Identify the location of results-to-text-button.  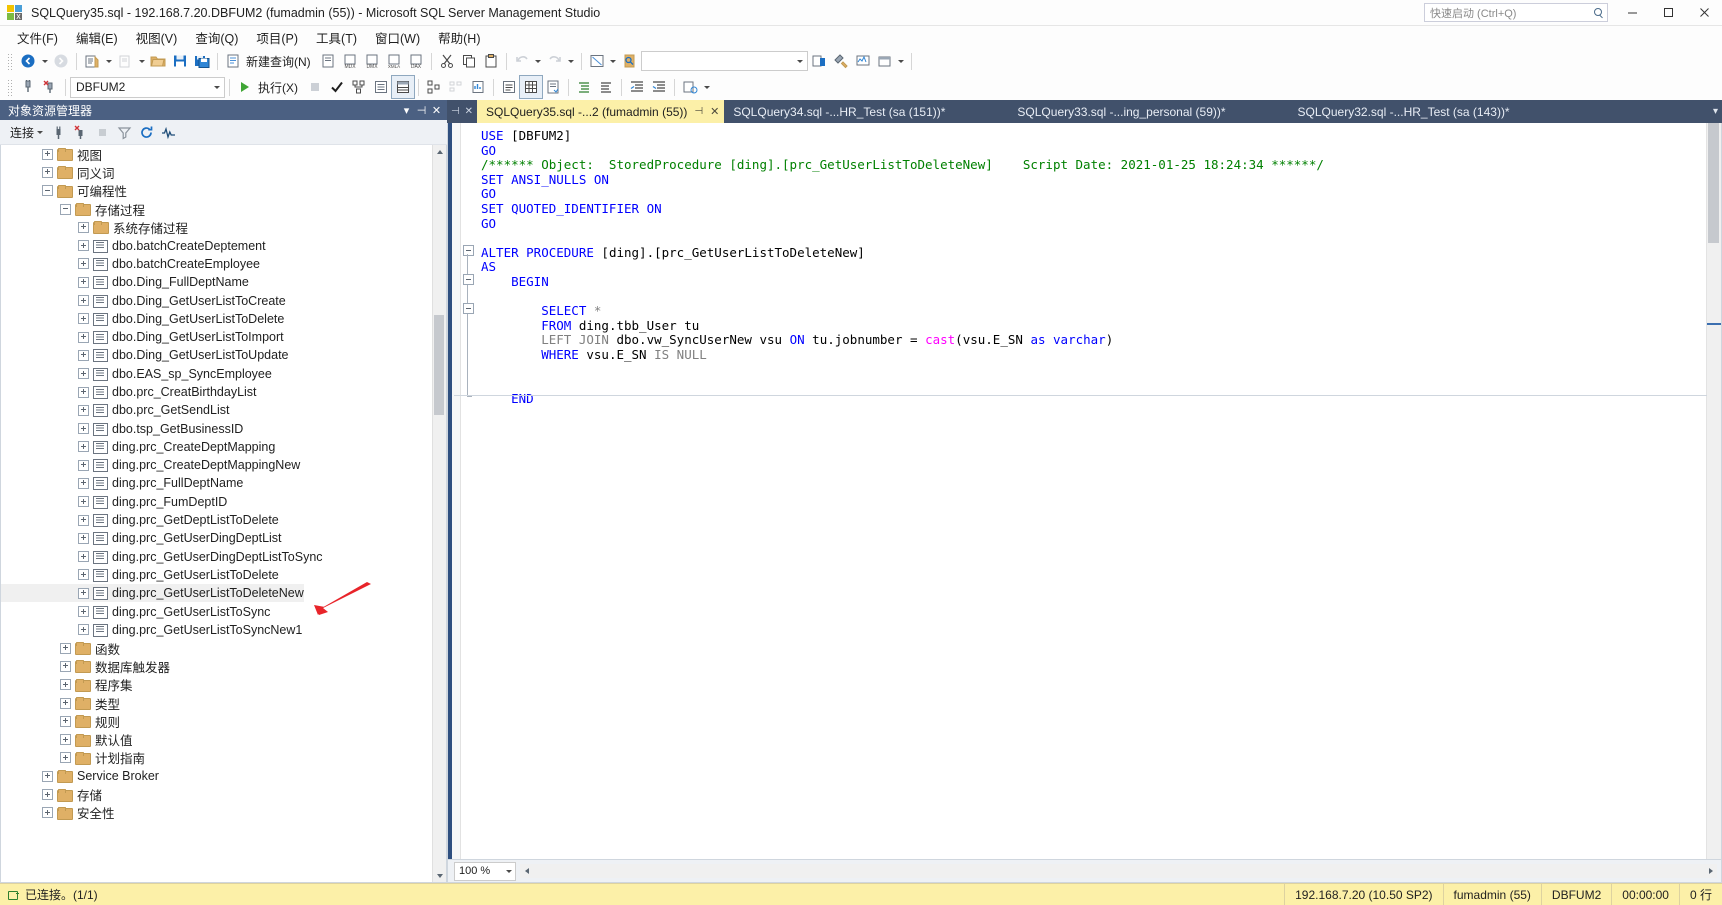
(509, 87).